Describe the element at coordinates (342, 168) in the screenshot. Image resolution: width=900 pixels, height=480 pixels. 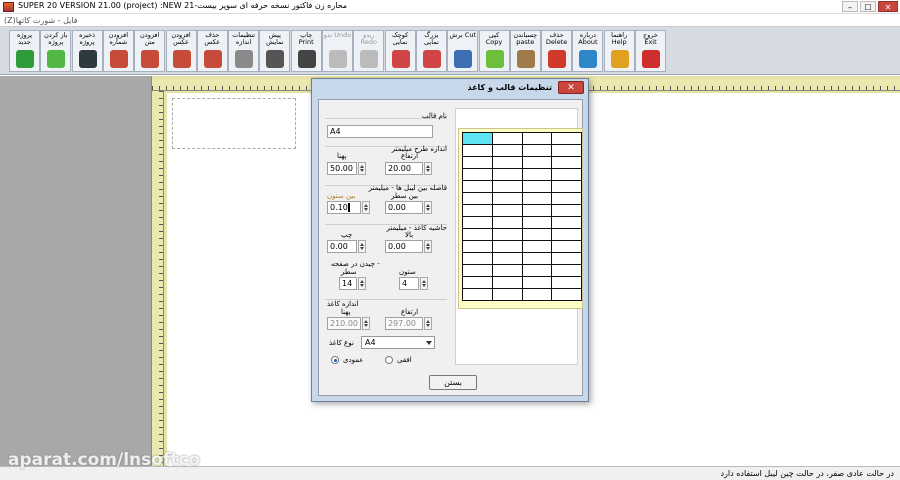
I see `width-field: 50.00` at that location.